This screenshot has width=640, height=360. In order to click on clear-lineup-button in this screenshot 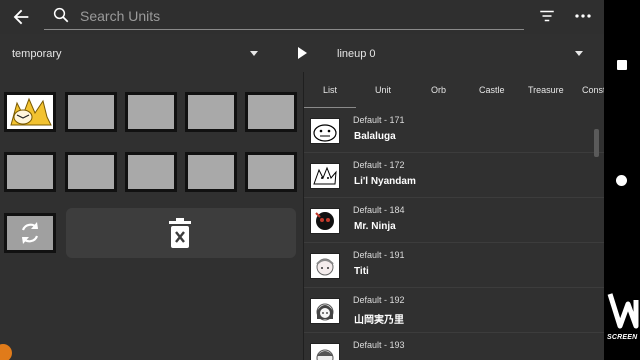, I will do `click(181, 233)`.